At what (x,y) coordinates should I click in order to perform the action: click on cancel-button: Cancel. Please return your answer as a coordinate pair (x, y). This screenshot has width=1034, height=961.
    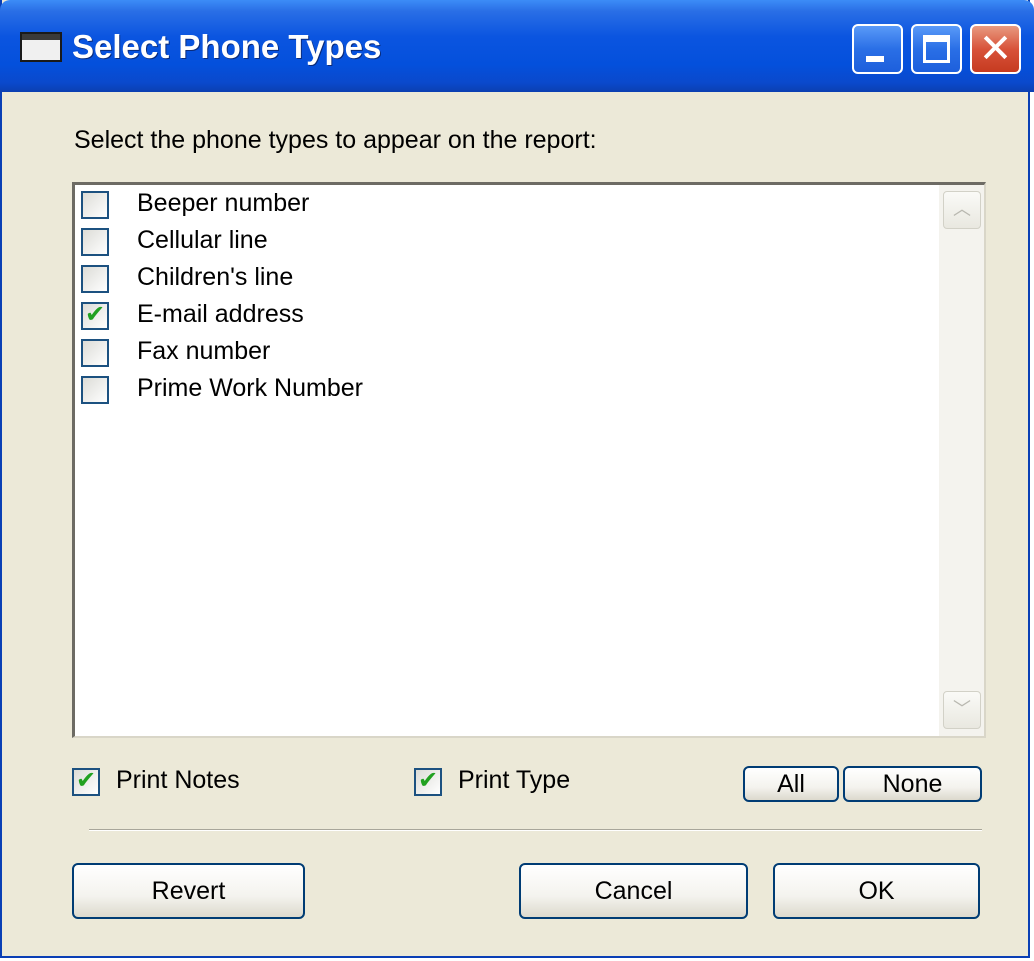
    Looking at the image, I should click on (633, 891).